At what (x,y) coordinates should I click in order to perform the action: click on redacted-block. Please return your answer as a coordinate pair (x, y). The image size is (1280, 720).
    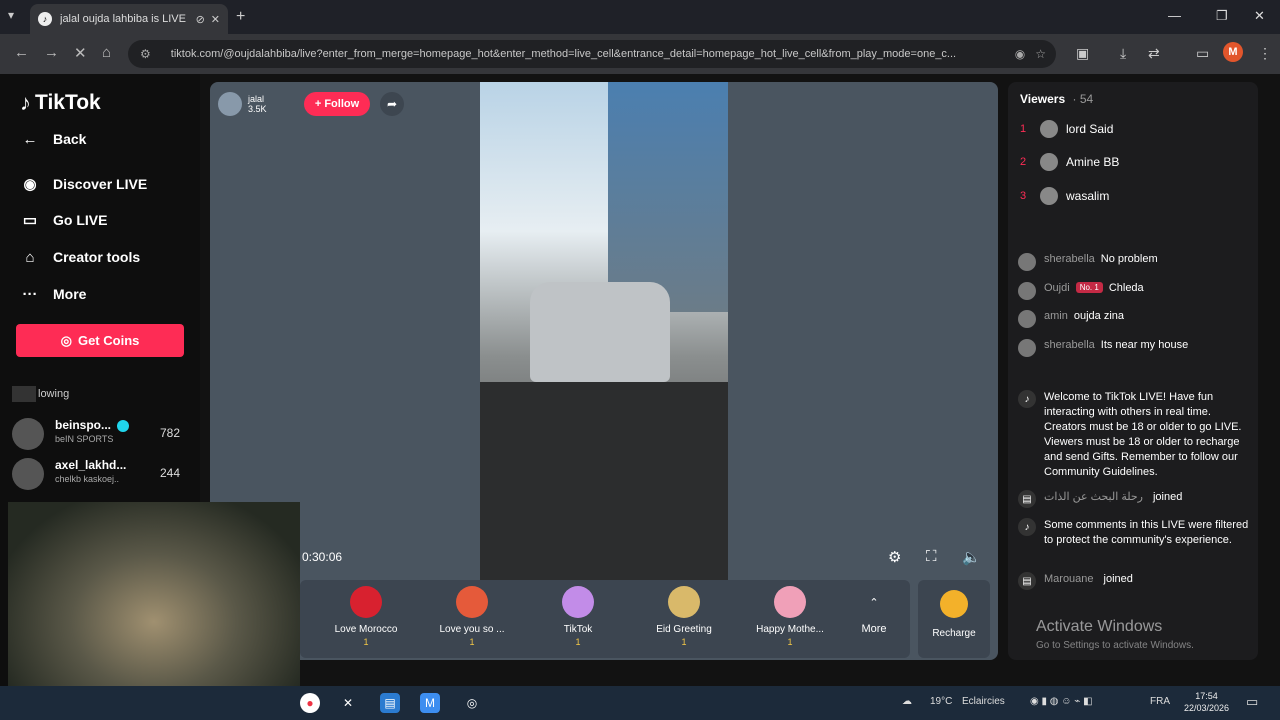
    Looking at the image, I should click on (24, 394).